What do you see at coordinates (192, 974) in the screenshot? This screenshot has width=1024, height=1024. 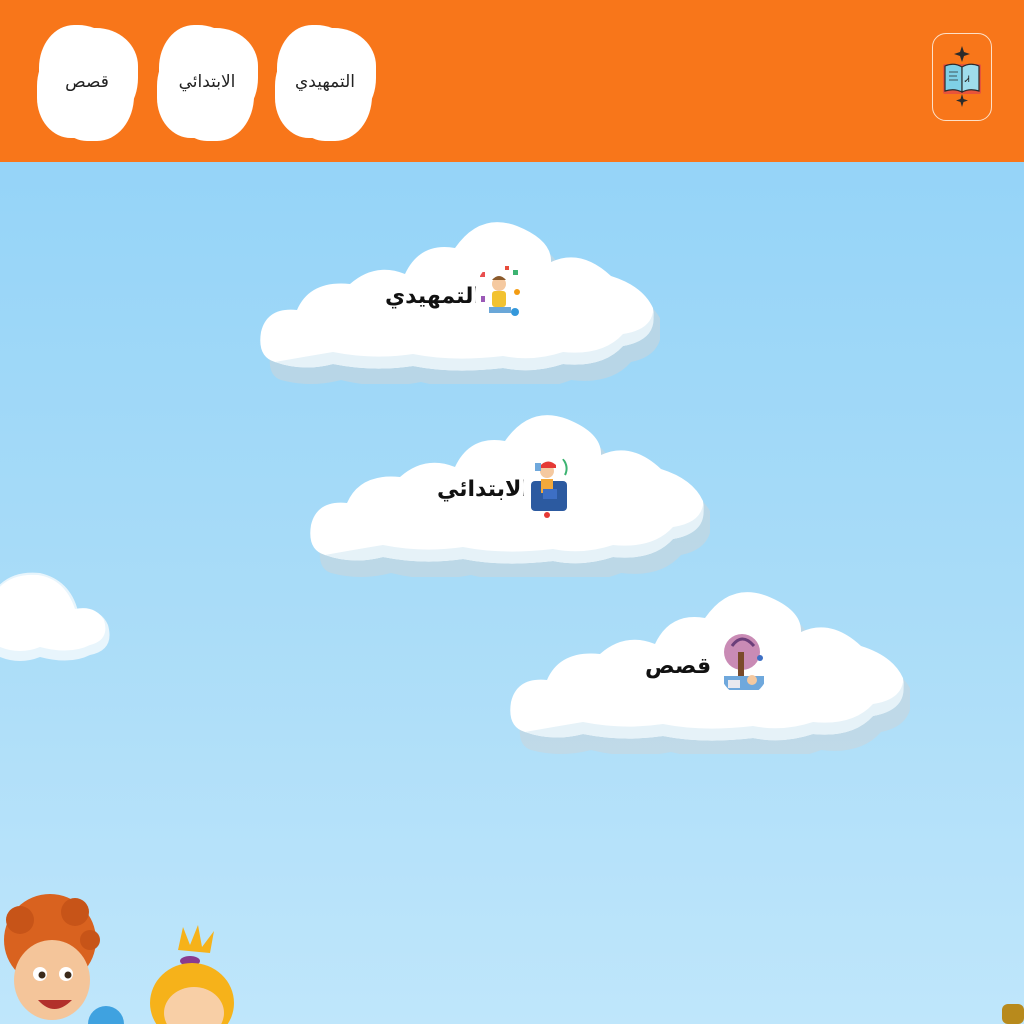 I see `girl-character-illustration` at bounding box center [192, 974].